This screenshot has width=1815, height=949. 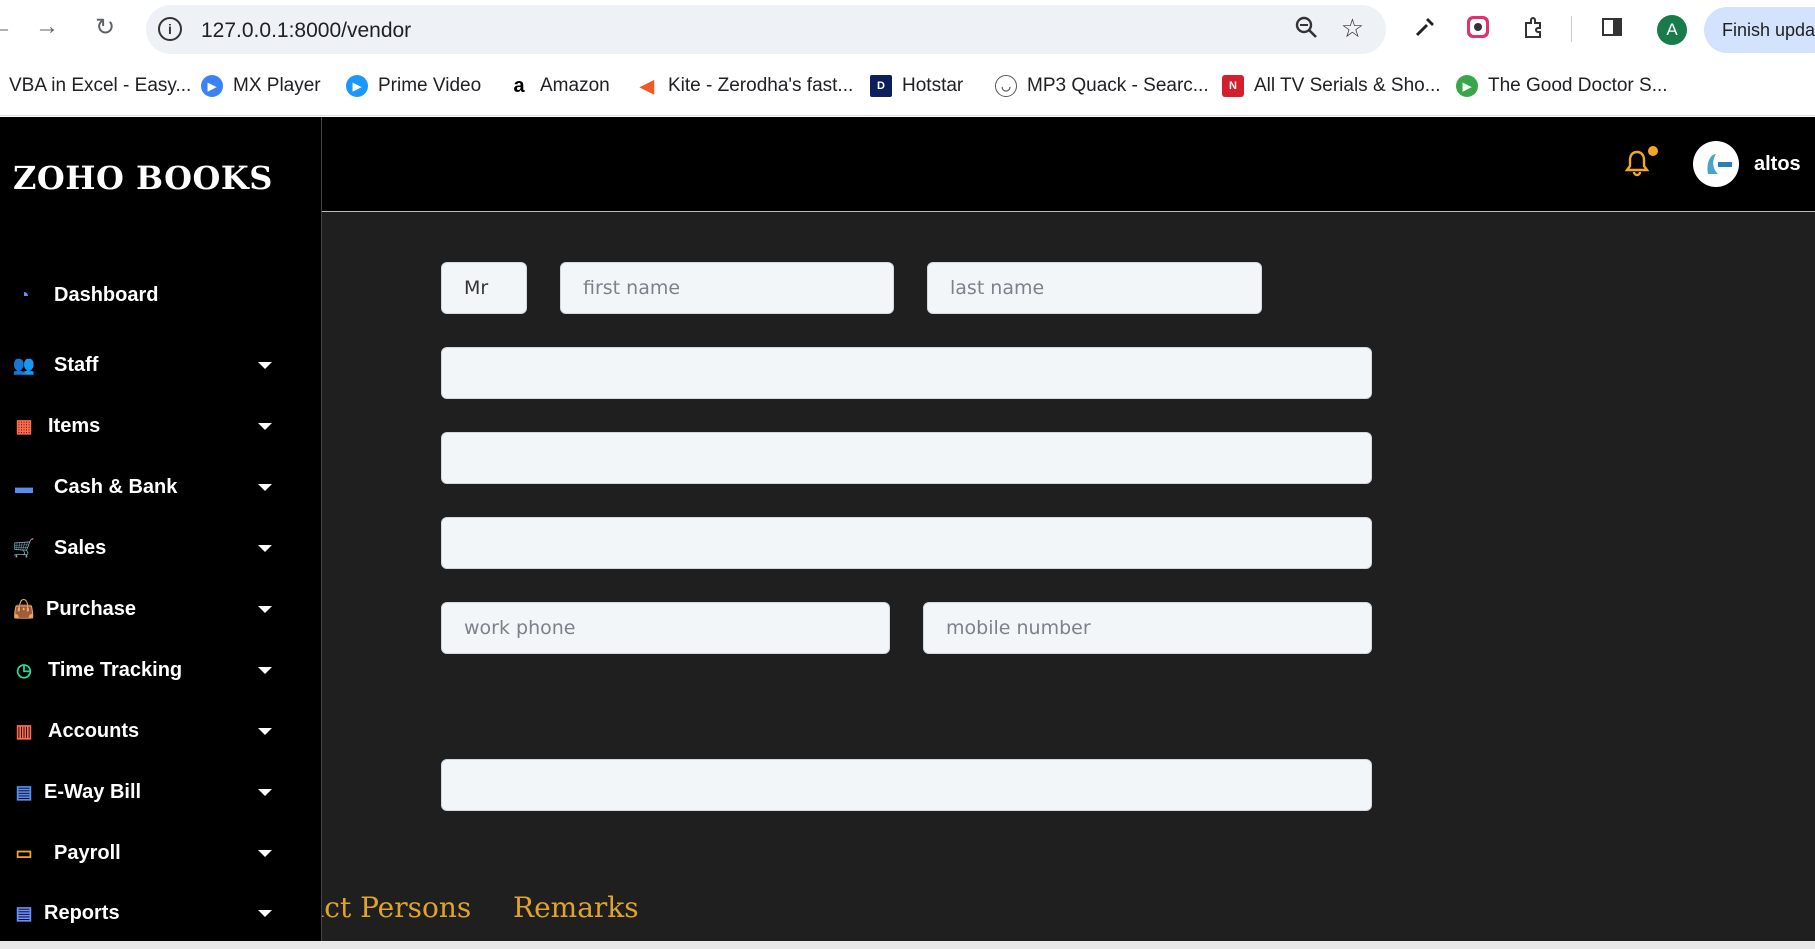 I want to click on display-name-field, so click(x=906, y=458).